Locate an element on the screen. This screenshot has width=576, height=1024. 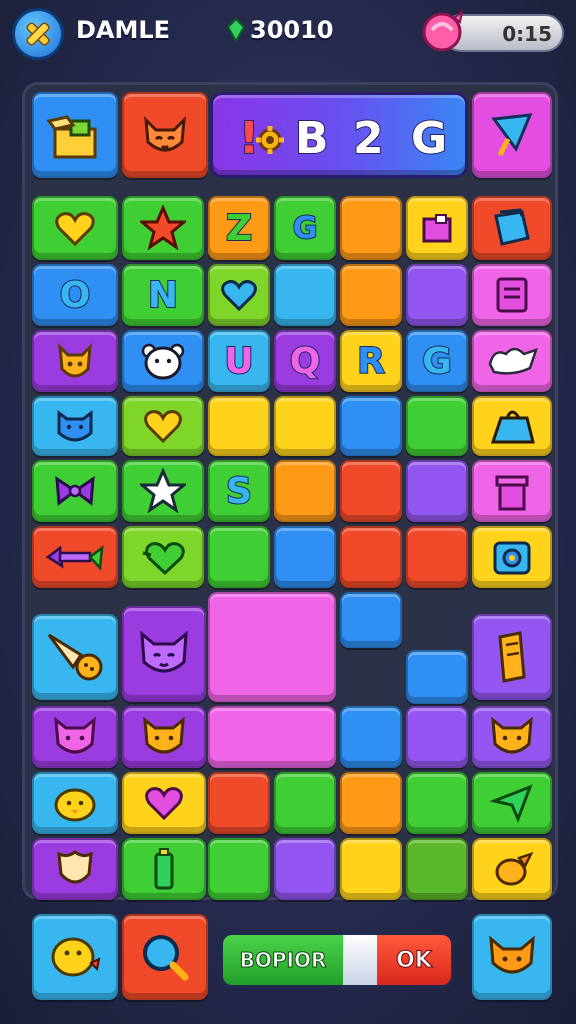
tile-fox is located at coordinates (165, 135).